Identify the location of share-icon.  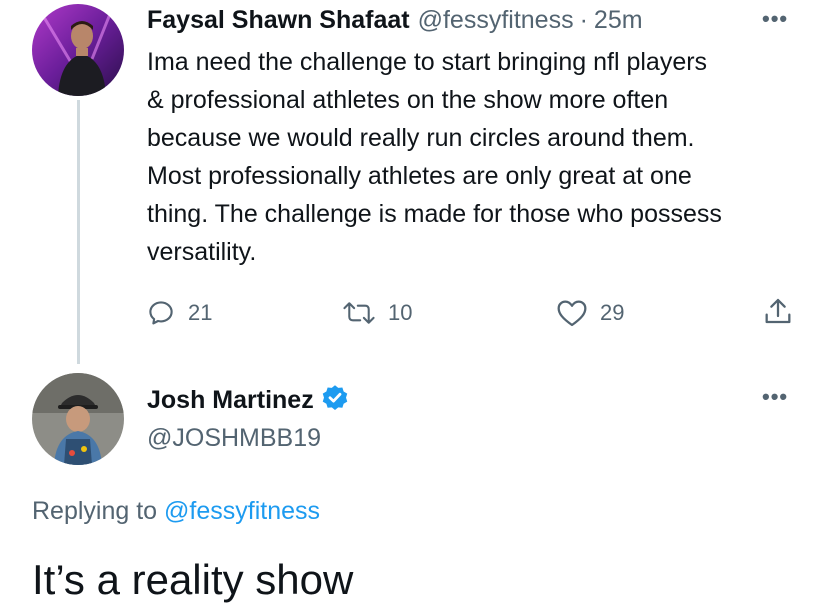
(778, 311).